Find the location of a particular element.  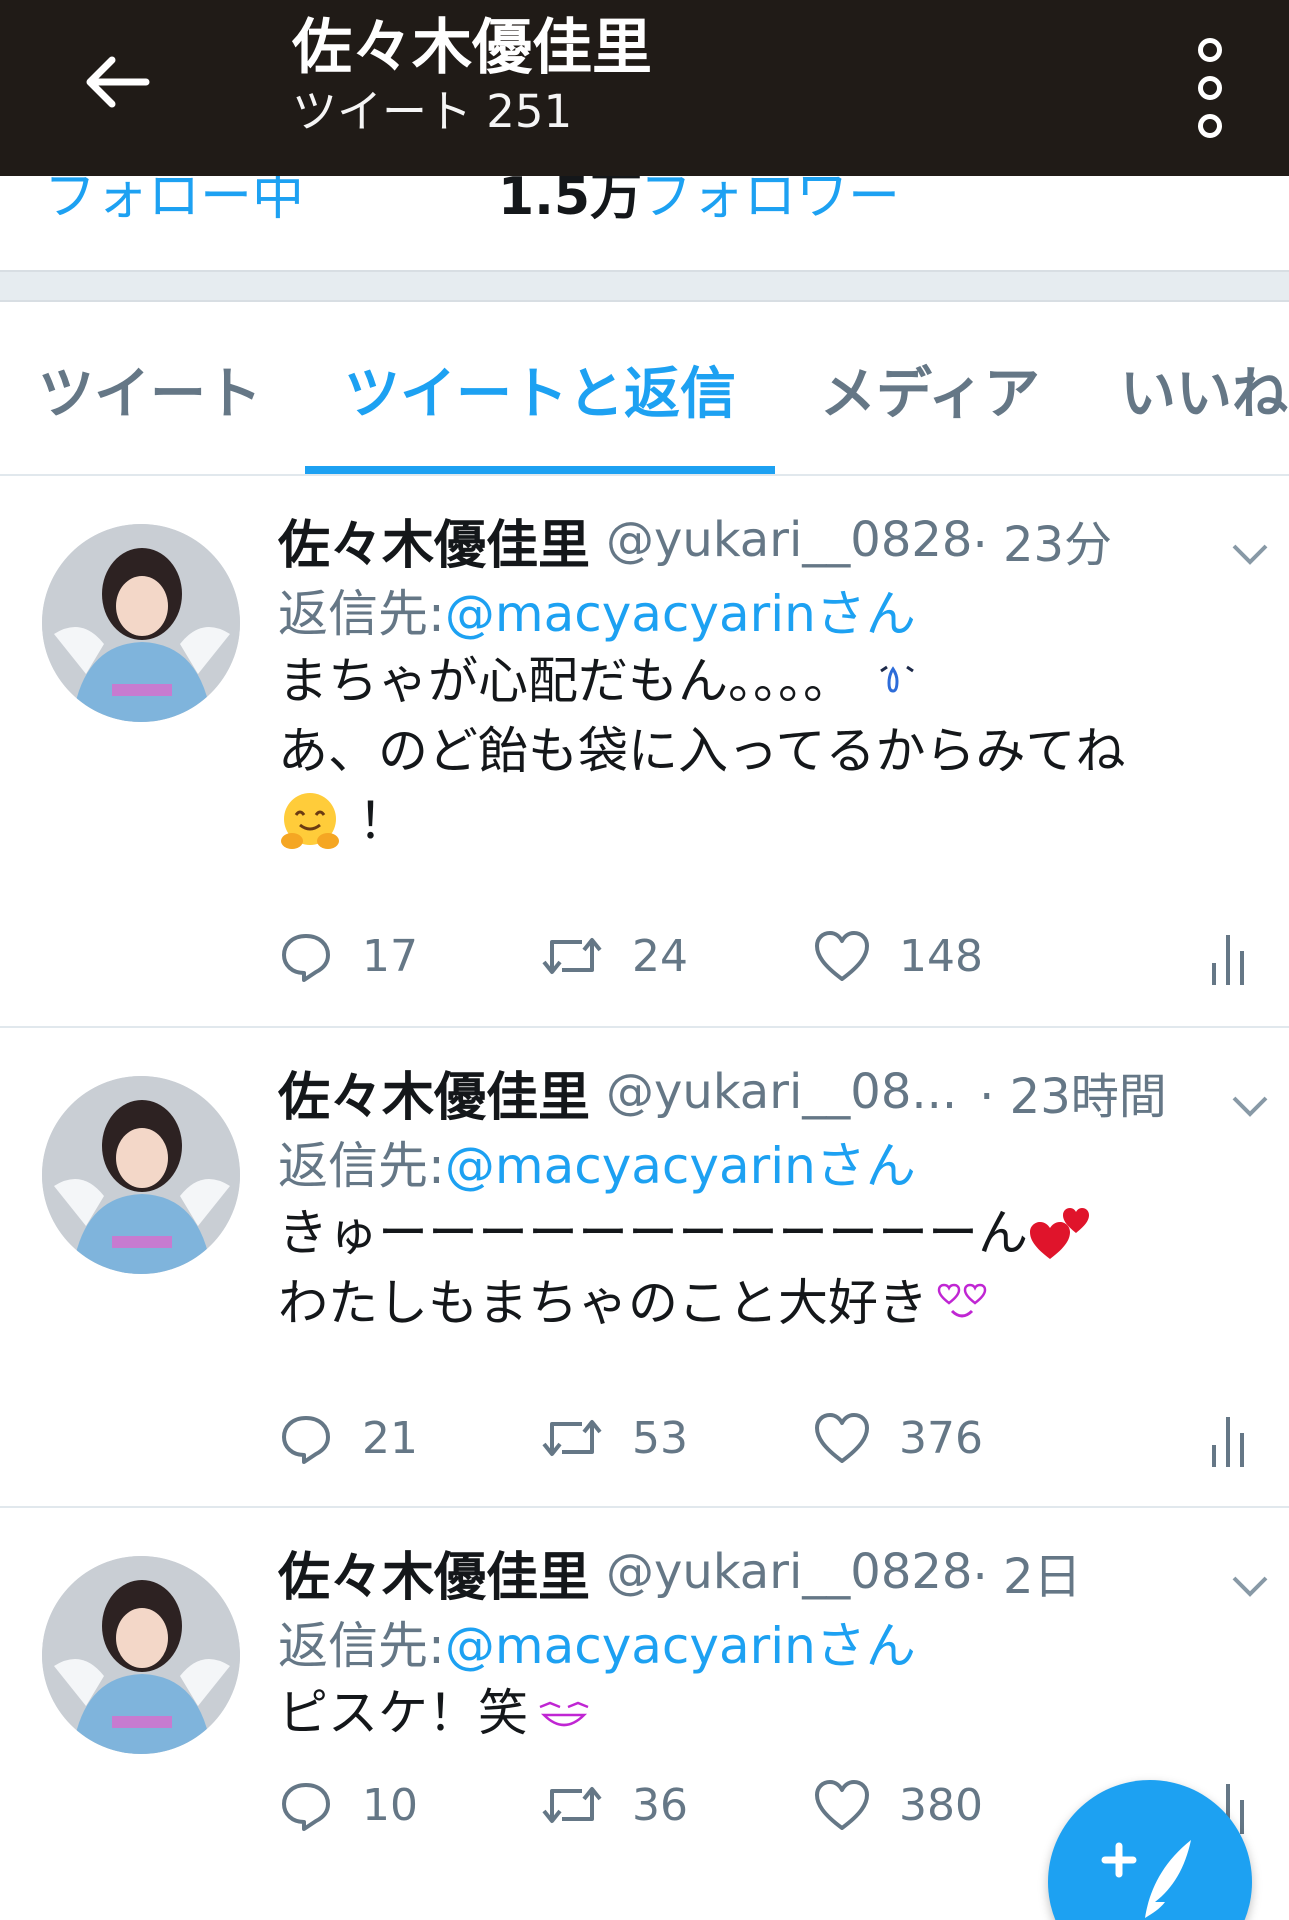

like-count: 148 is located at coordinates (941, 956).